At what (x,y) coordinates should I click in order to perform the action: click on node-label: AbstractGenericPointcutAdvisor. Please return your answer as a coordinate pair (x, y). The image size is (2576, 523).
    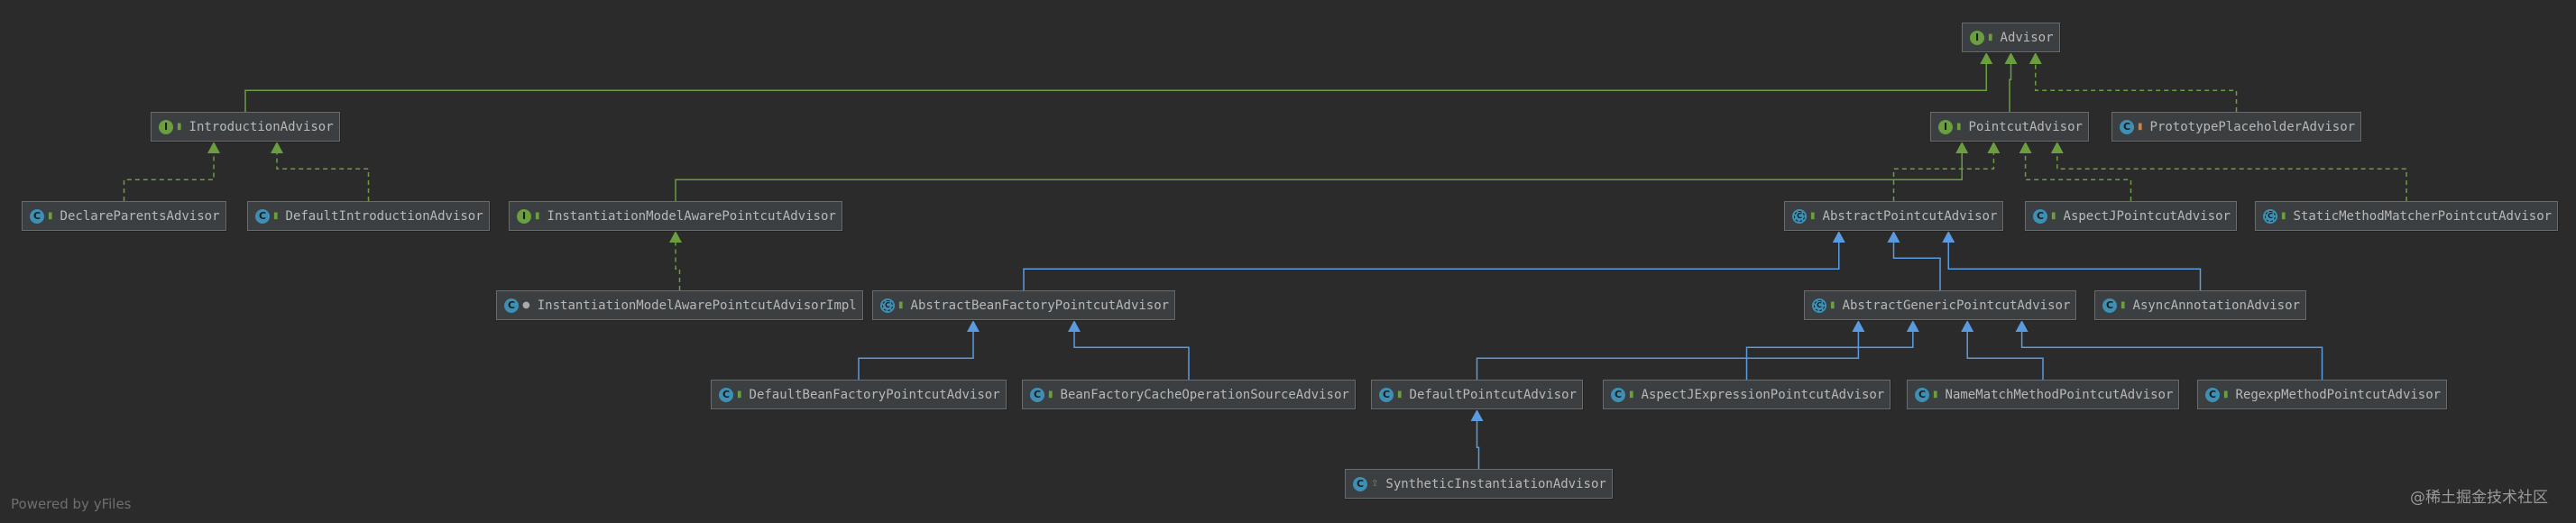
    Looking at the image, I should click on (1957, 305).